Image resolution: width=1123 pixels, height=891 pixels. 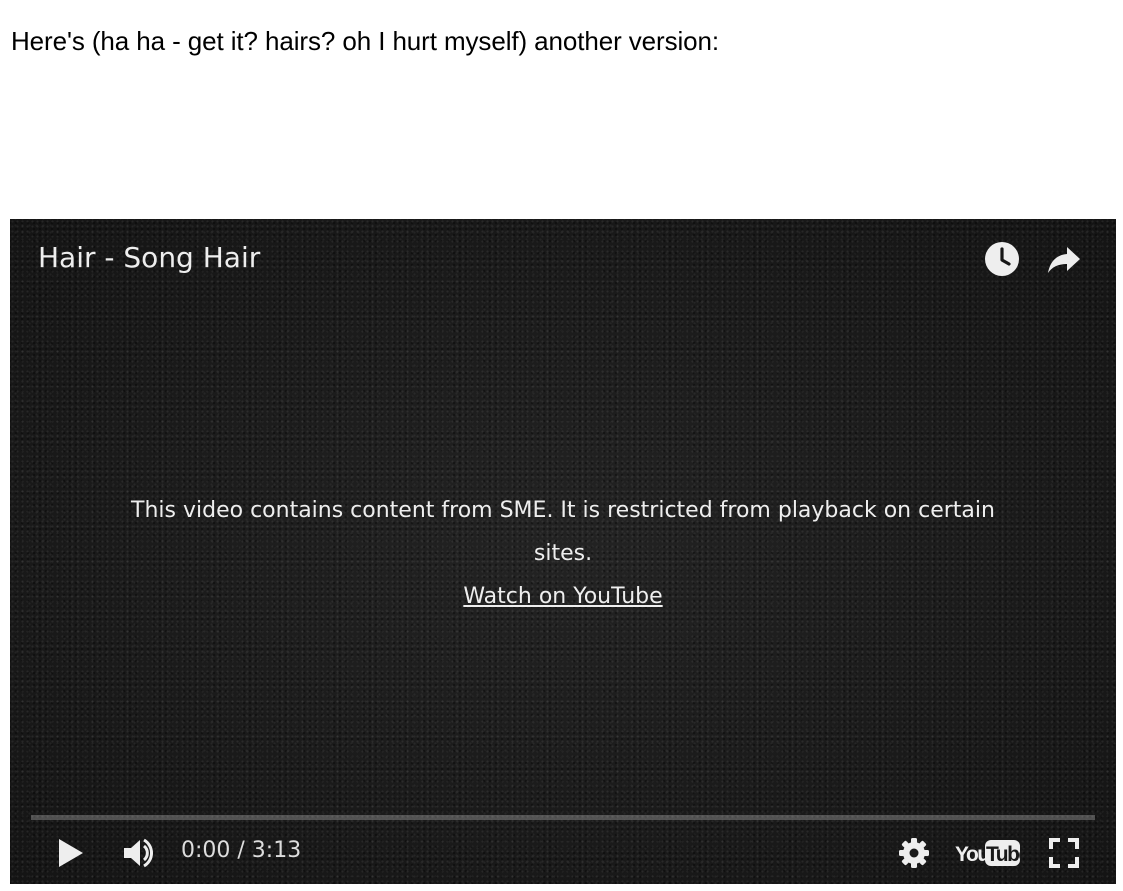 What do you see at coordinates (972, 854) in the screenshot?
I see `youtube-logo-you: You` at bounding box center [972, 854].